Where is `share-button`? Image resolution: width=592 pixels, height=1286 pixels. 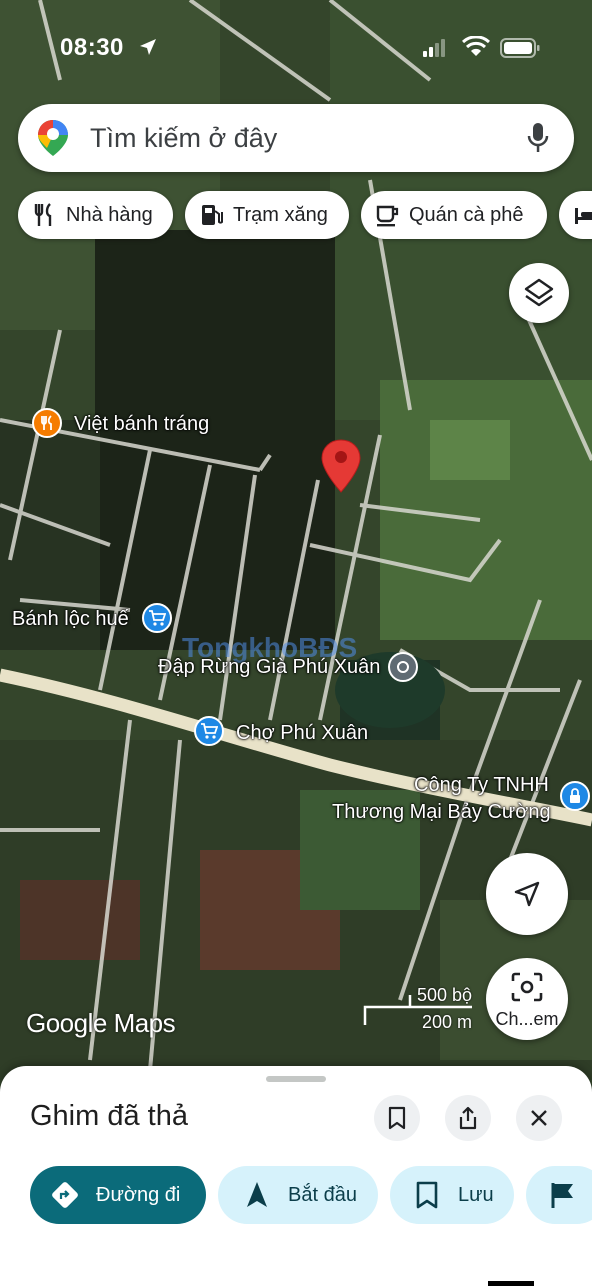
share-button is located at coordinates (468, 1118).